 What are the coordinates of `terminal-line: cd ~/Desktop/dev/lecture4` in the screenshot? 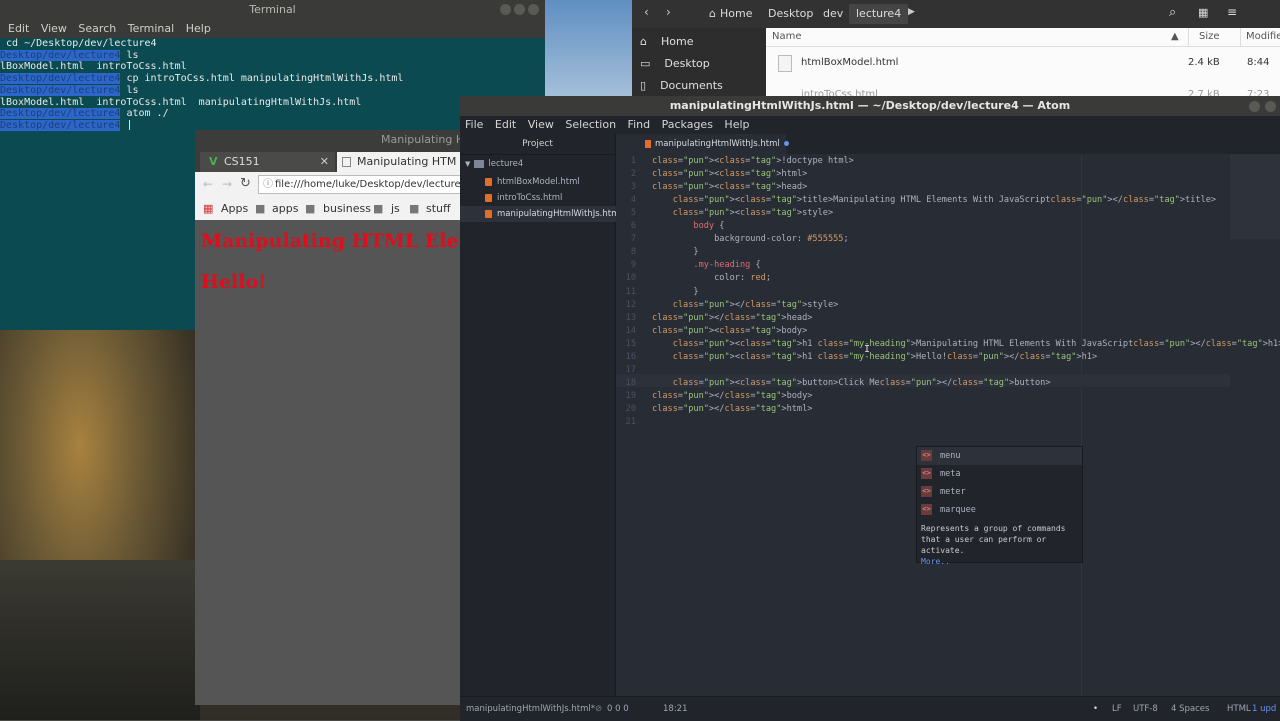 It's located at (81, 43).